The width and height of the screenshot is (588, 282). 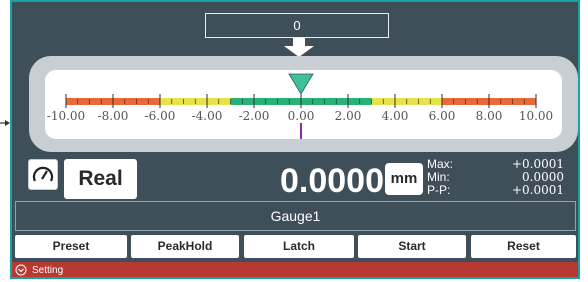 I want to click on input-value-display: 0, so click(x=297, y=25).